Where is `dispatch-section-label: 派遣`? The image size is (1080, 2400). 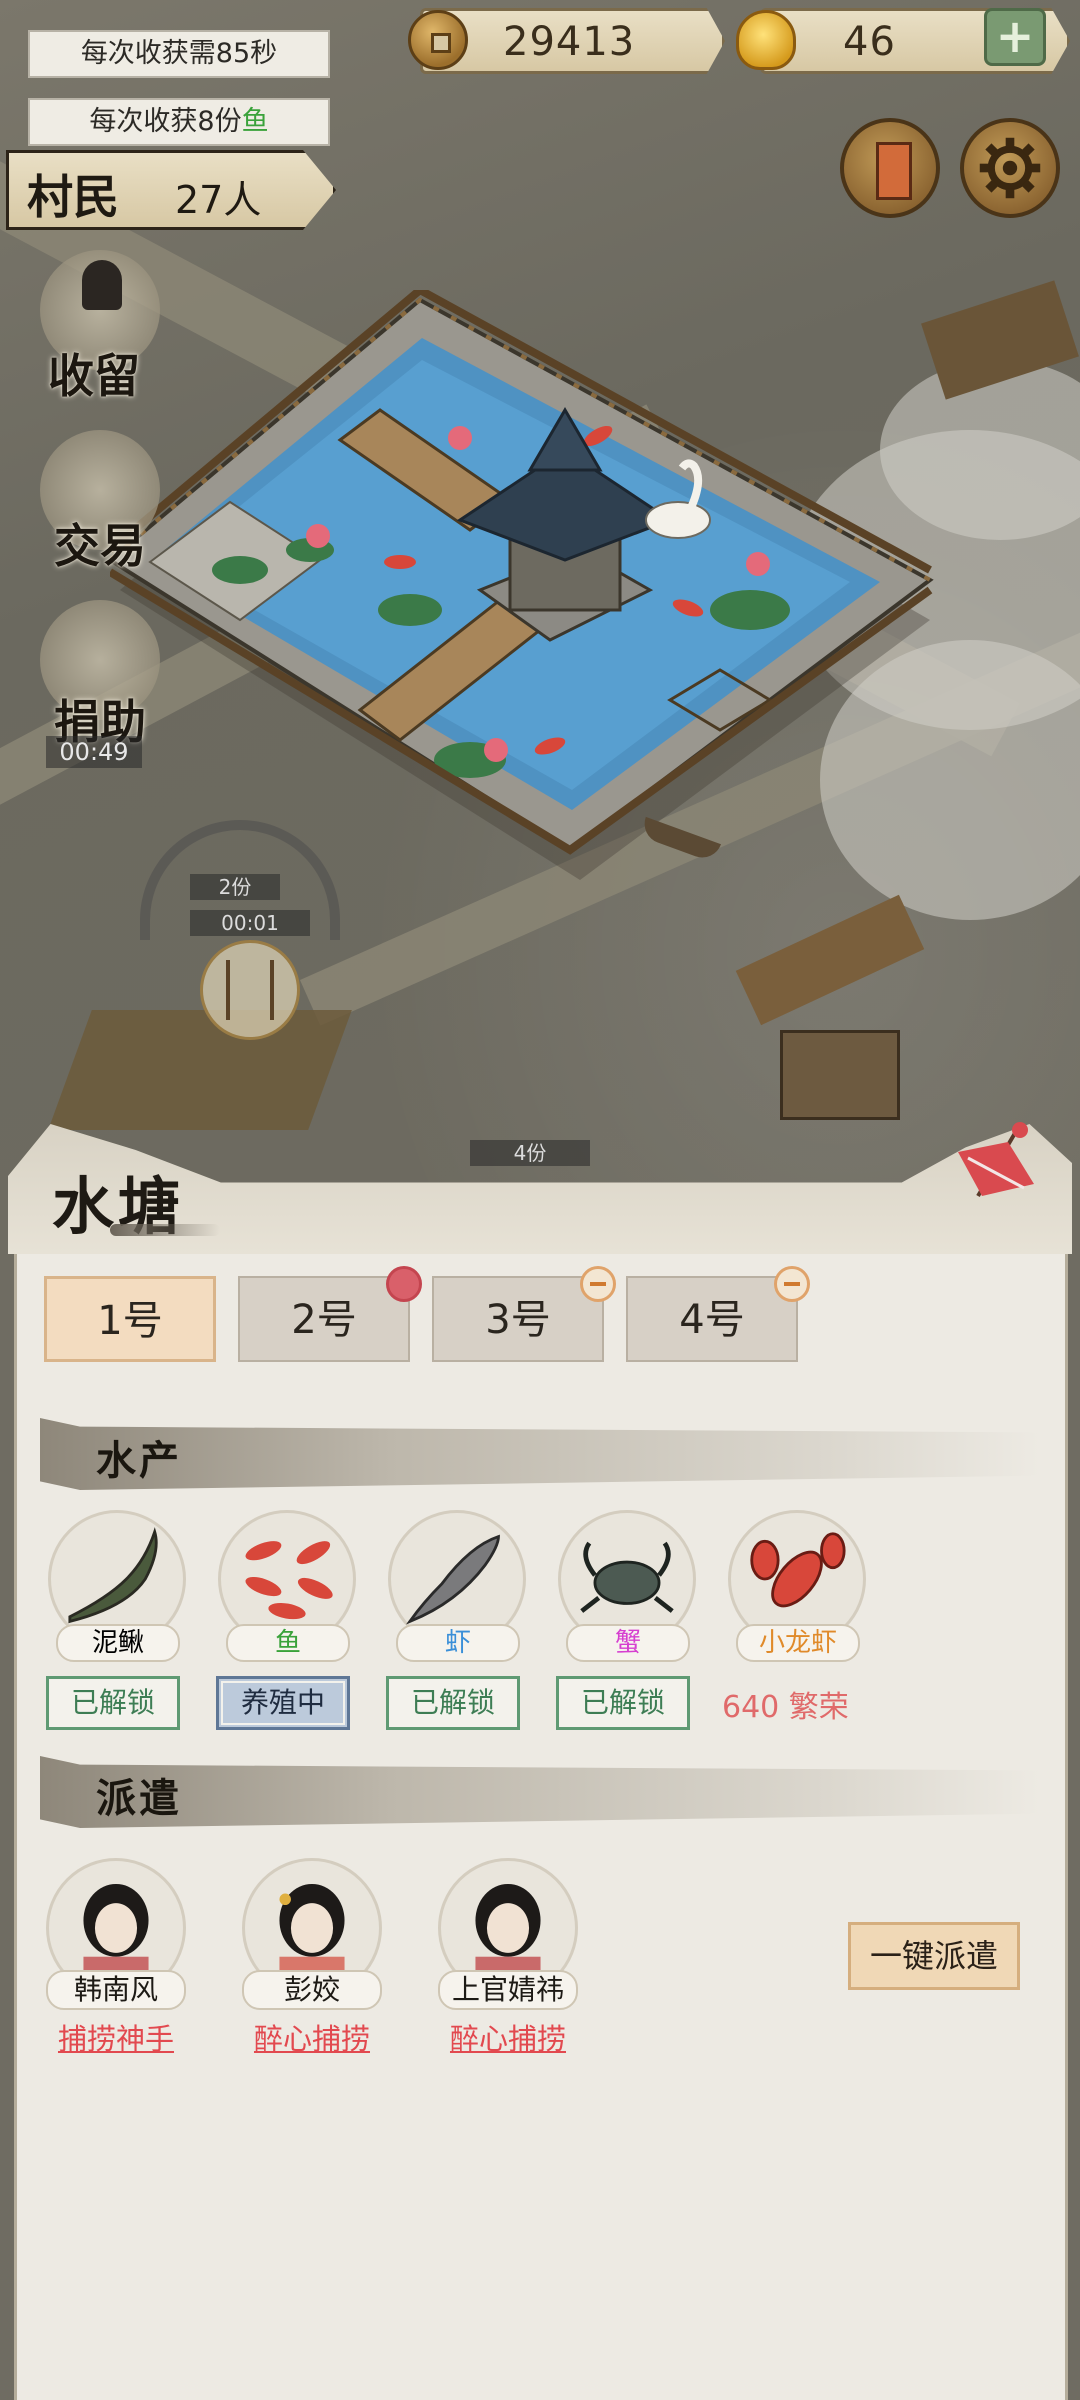 dispatch-section-label: 派遣 is located at coordinates (139, 1798).